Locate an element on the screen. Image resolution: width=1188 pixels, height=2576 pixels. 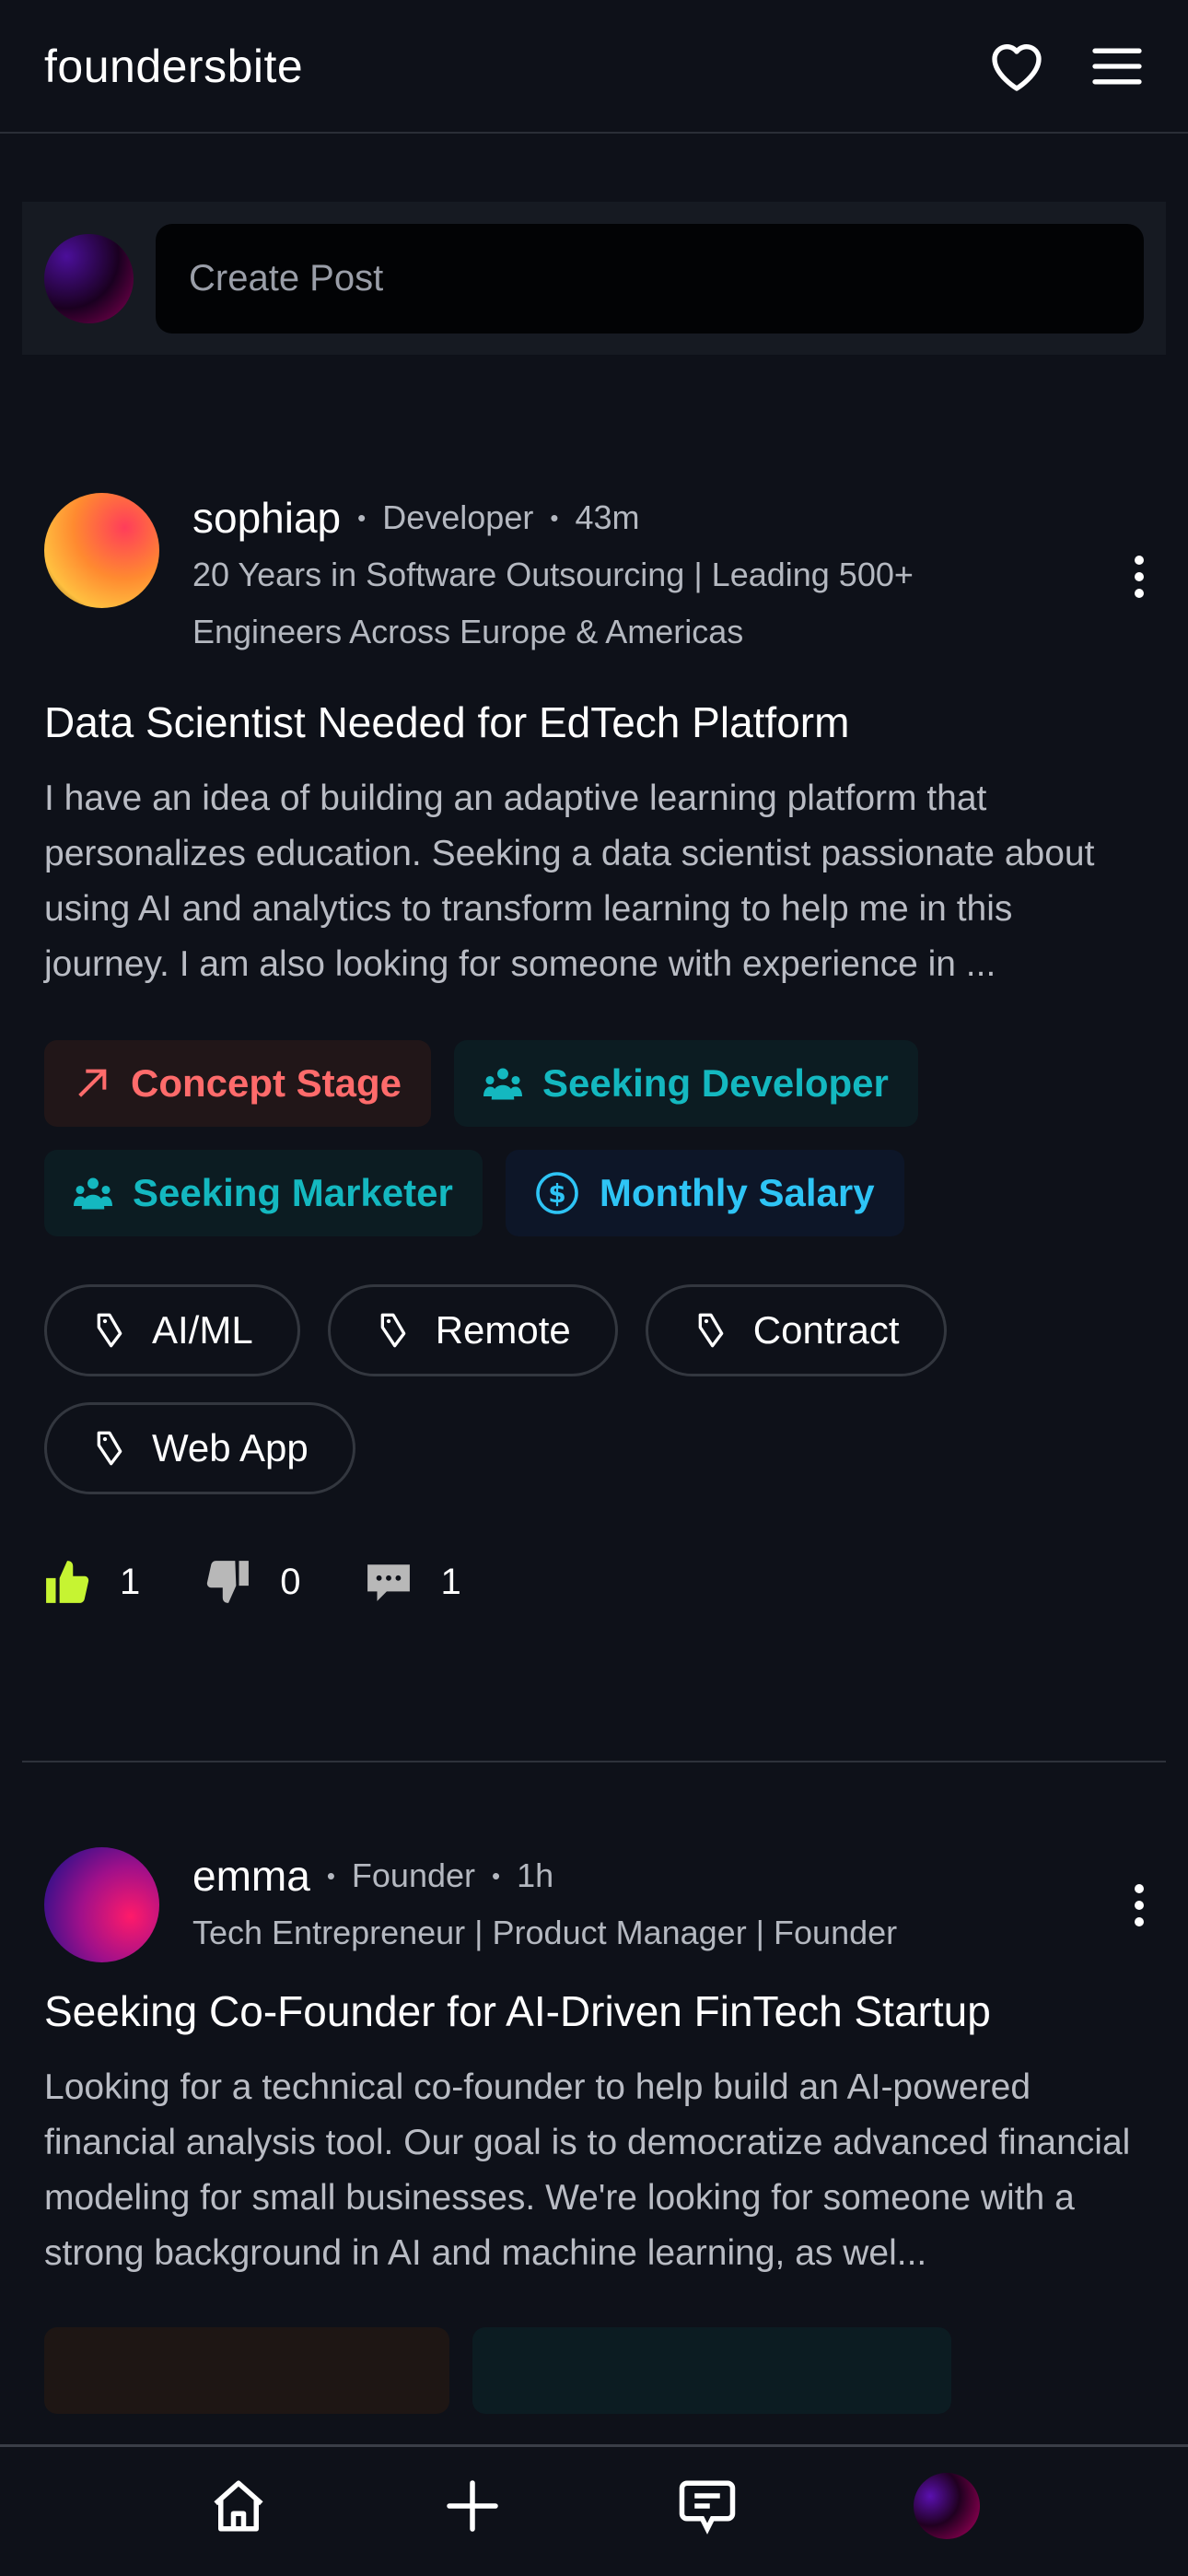
tag-remote: Remote is located at coordinates (473, 1330).